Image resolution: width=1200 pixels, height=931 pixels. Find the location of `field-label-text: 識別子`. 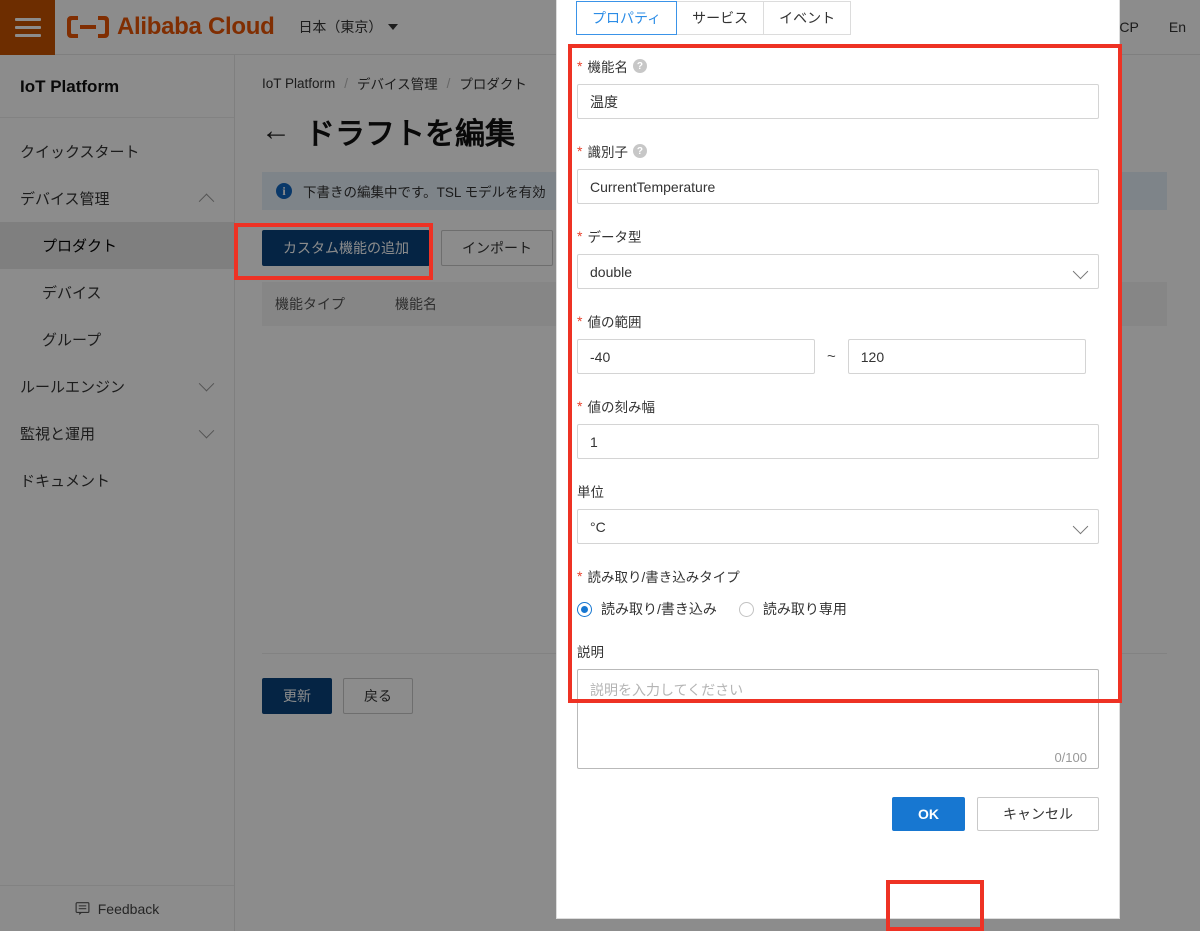

field-label-text: 識別子 is located at coordinates (607, 152).